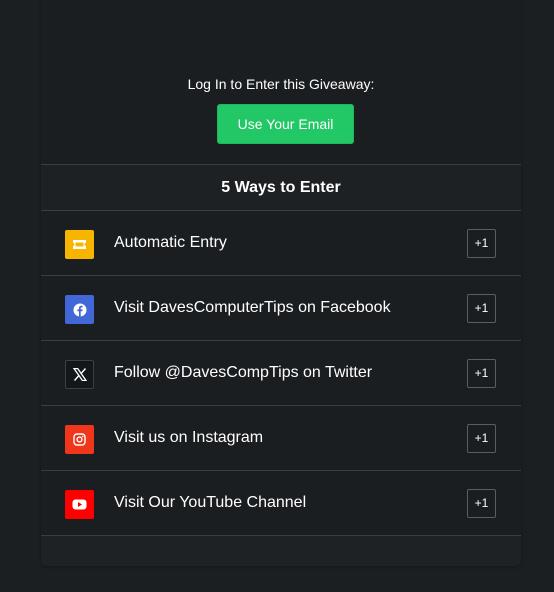  Describe the element at coordinates (281, 438) in the screenshot. I see `entry-instagram: Visit us on Instagram +1` at that location.